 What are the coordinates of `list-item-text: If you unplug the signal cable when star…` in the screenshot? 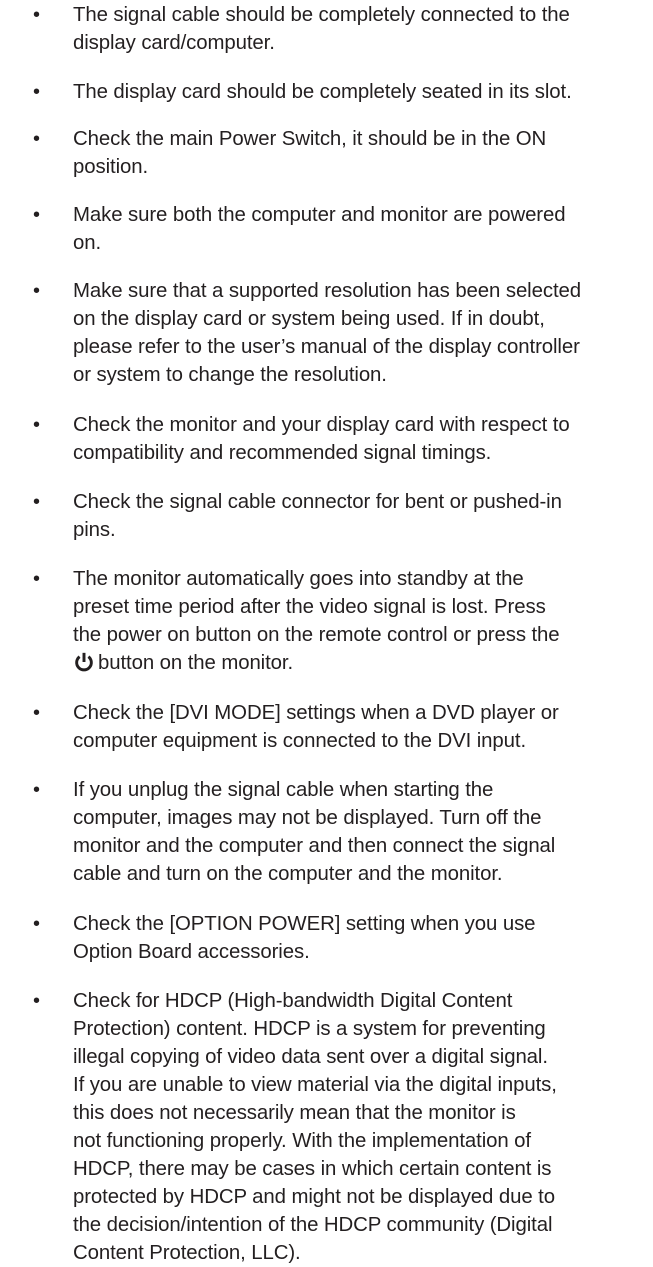 It's located at (314, 832).